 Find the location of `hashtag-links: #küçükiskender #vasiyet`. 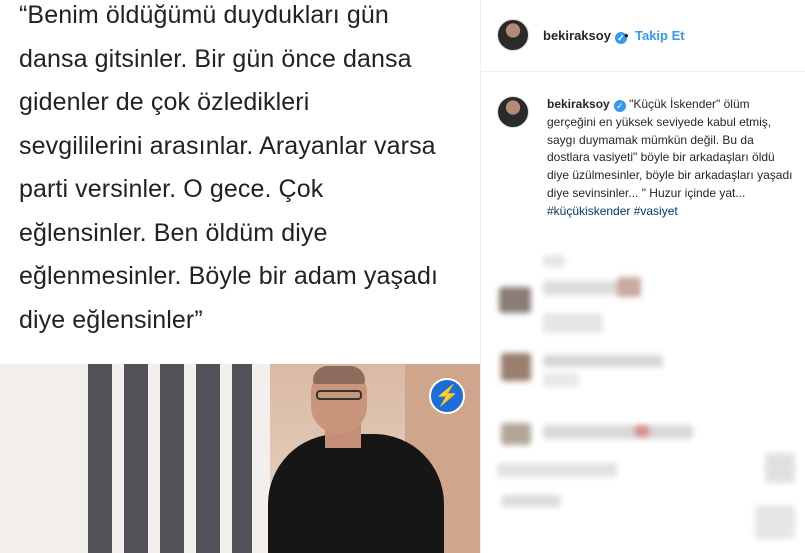

hashtag-links: #küçükiskender #vasiyet is located at coordinates (612, 211).